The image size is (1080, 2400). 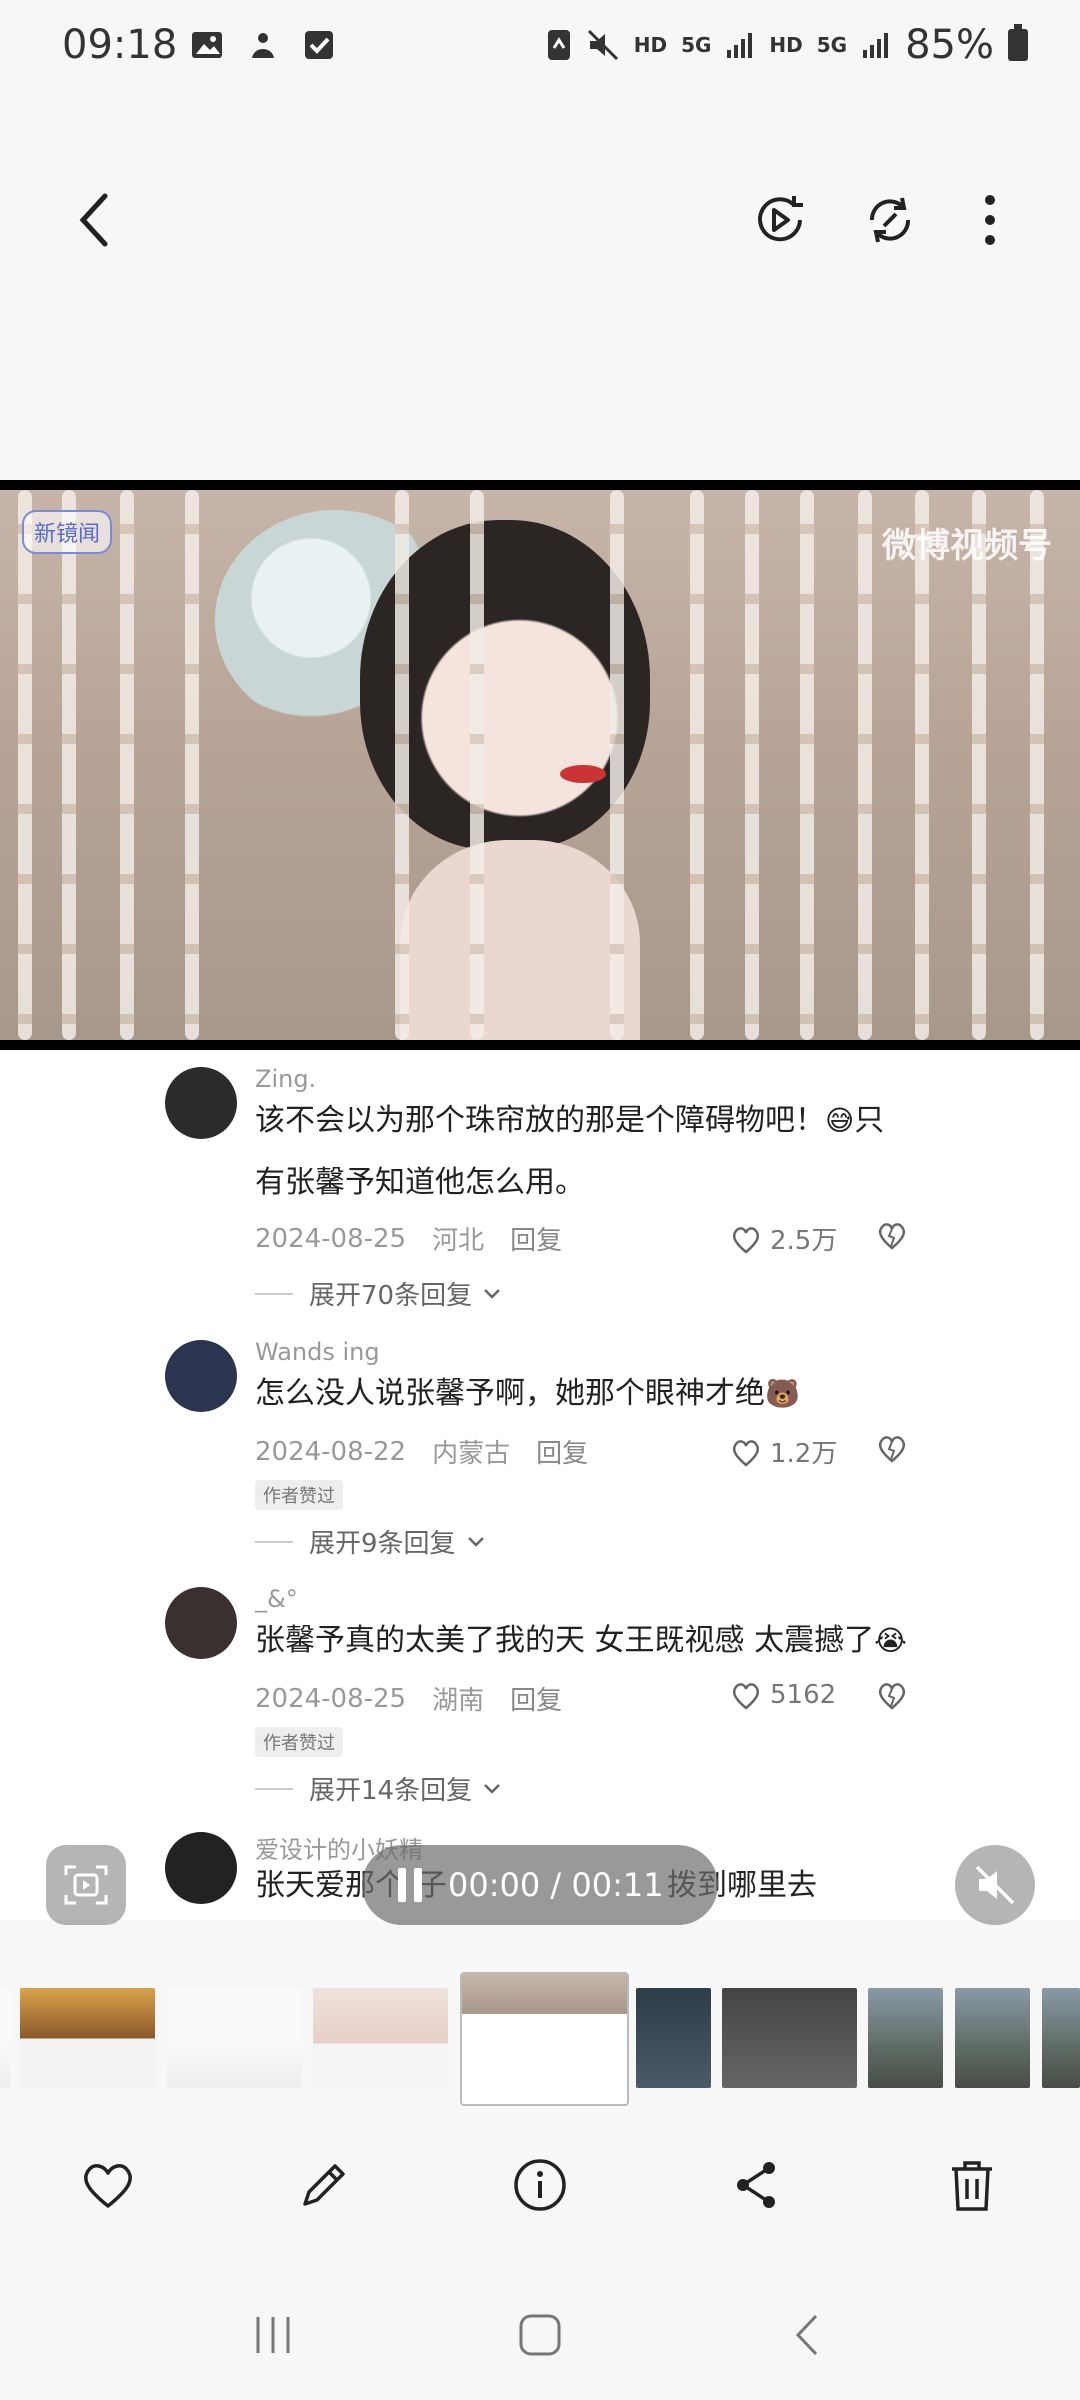 I want to click on comment-text: 怎么没人说张馨予啊，她那个眼神才绝🐻, so click(x=585, y=1394).